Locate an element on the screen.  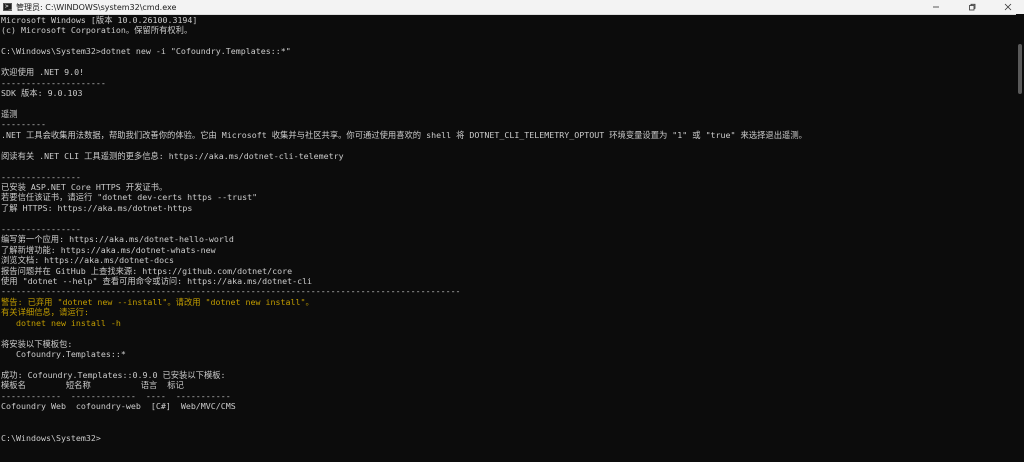
console-line: 模板名 短名称 语言 标记 is located at coordinates (92, 385).